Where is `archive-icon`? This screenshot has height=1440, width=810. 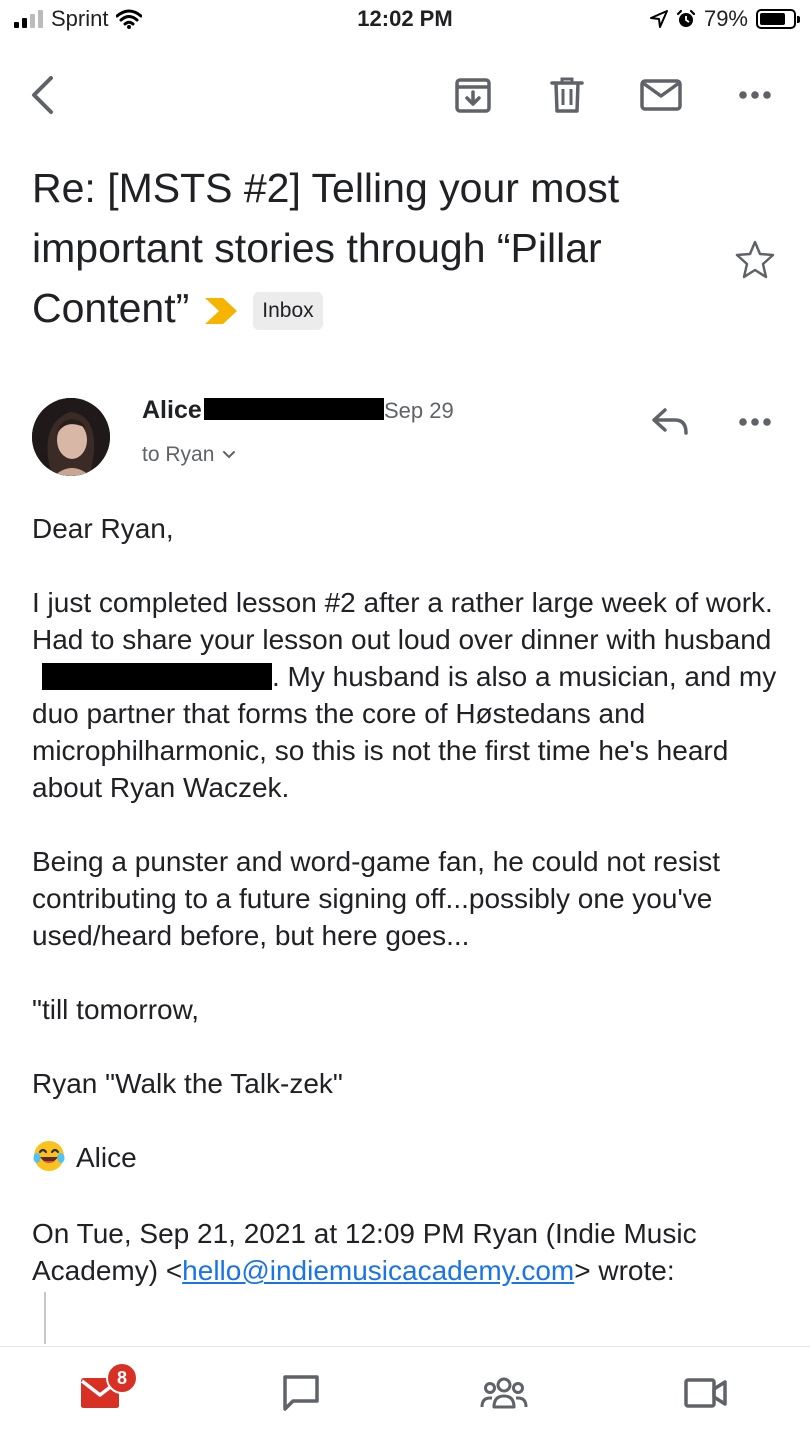
archive-icon is located at coordinates (473, 95).